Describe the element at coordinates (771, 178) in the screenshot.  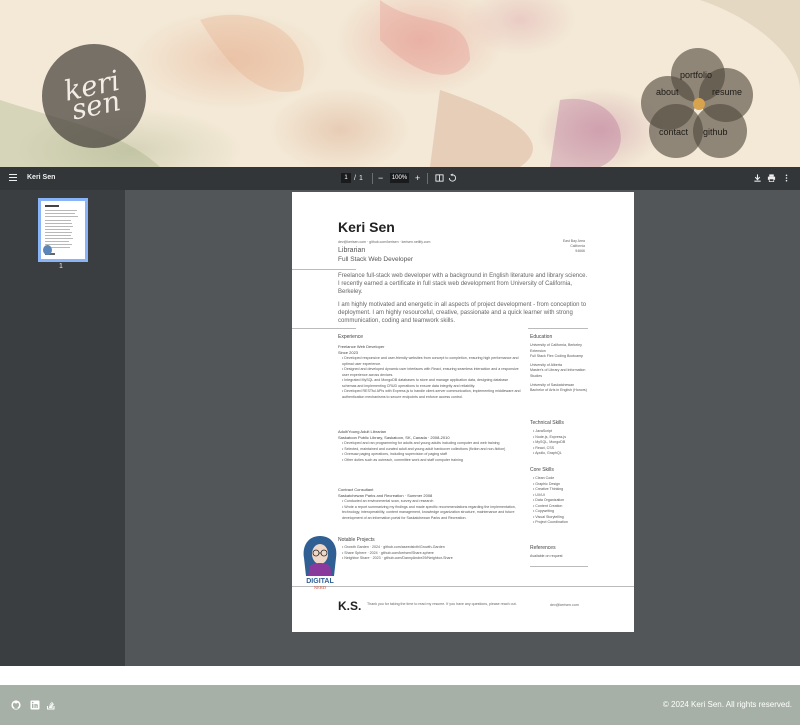
I see `print-icon` at that location.